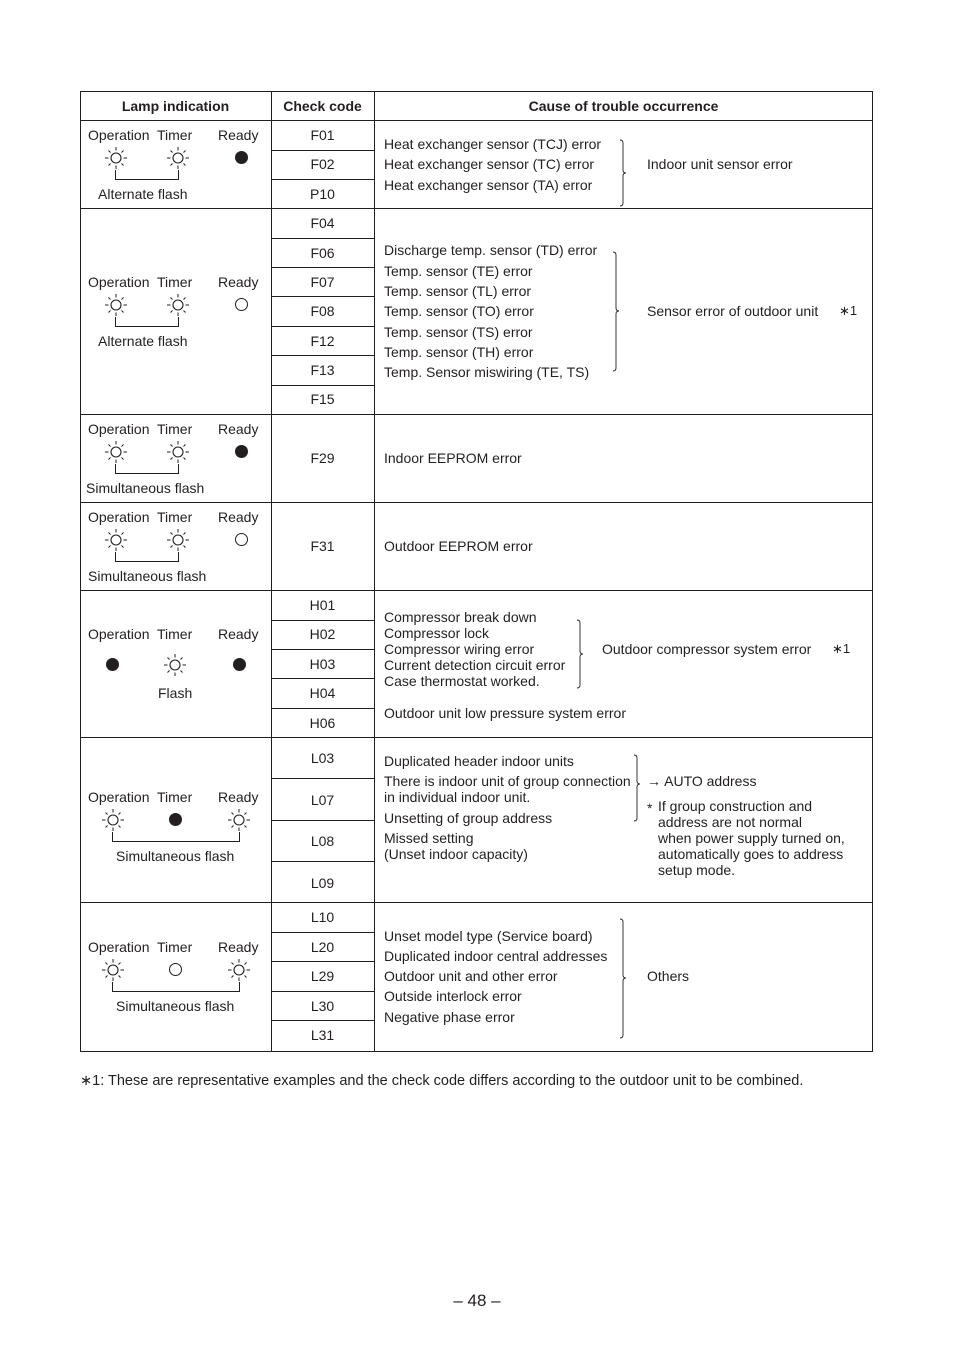 This screenshot has height=1348, width=954. What do you see at coordinates (488, 936) in the screenshot?
I see `cause-text: Unset model type (Service board)` at bounding box center [488, 936].